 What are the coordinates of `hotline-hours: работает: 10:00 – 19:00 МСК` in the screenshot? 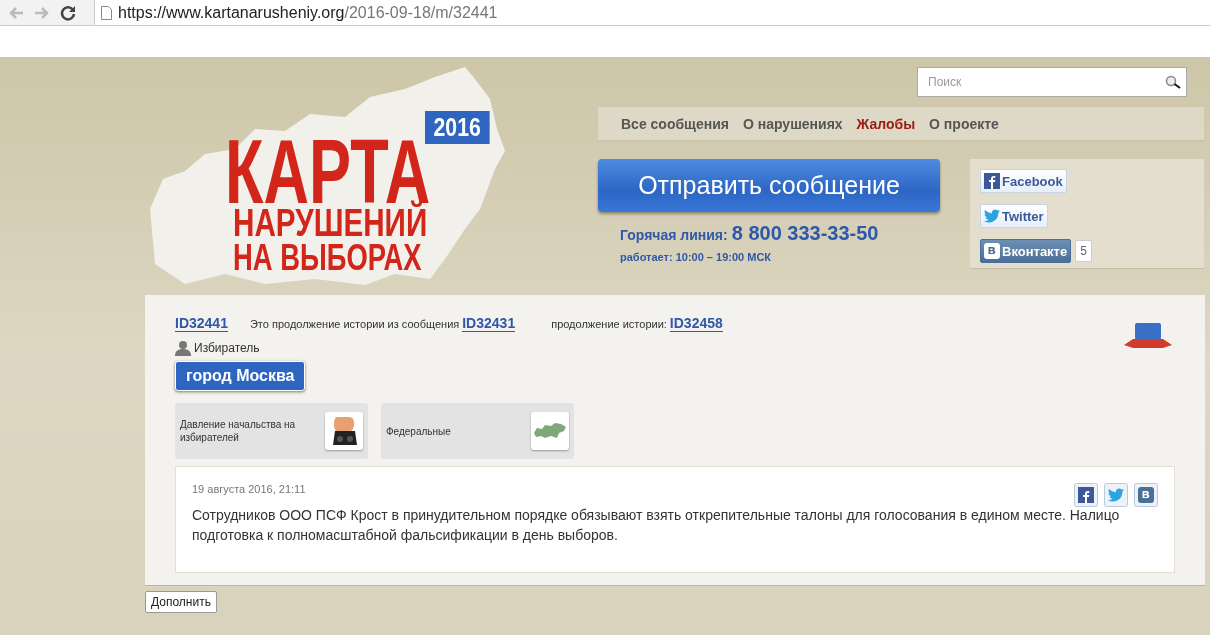 It's located at (696, 257).